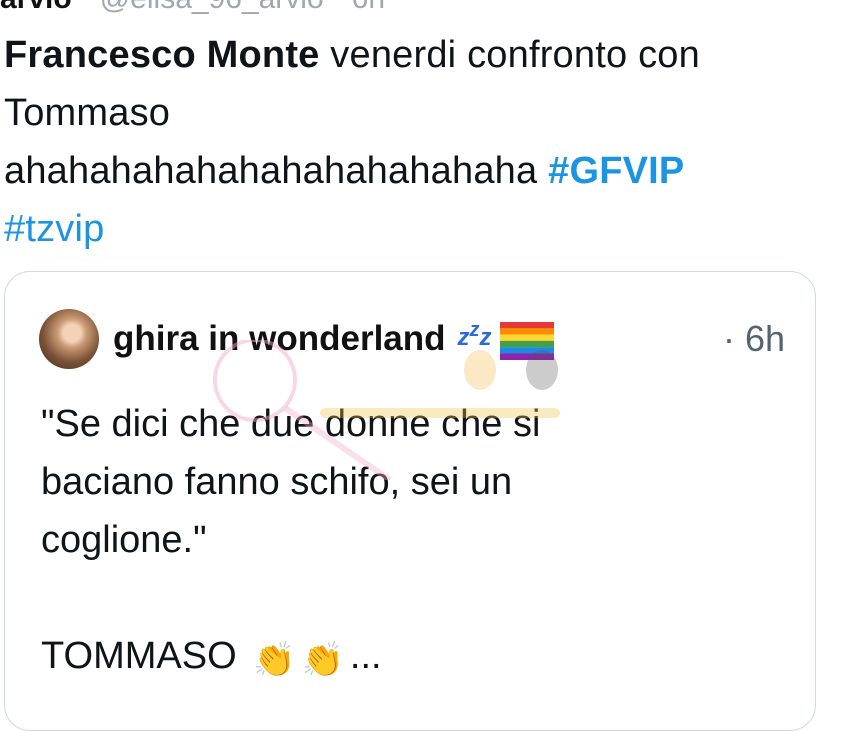  I want to click on rainbow-flag-icon, so click(526, 341).